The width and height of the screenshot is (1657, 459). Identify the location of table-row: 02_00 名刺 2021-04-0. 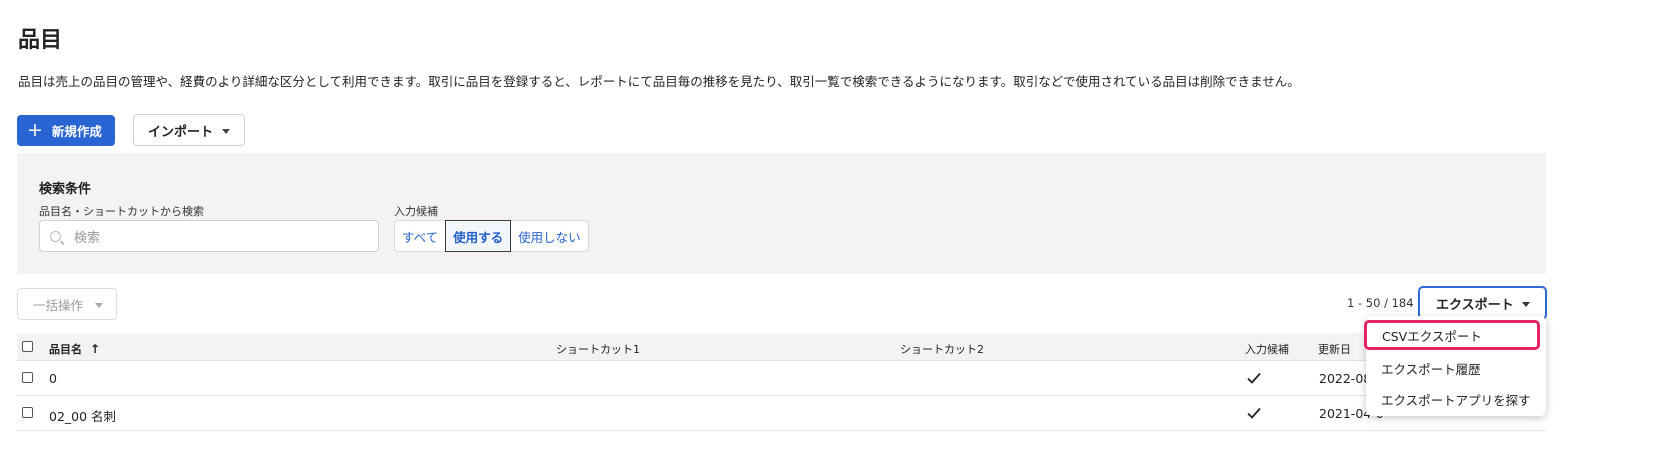
(781, 413).